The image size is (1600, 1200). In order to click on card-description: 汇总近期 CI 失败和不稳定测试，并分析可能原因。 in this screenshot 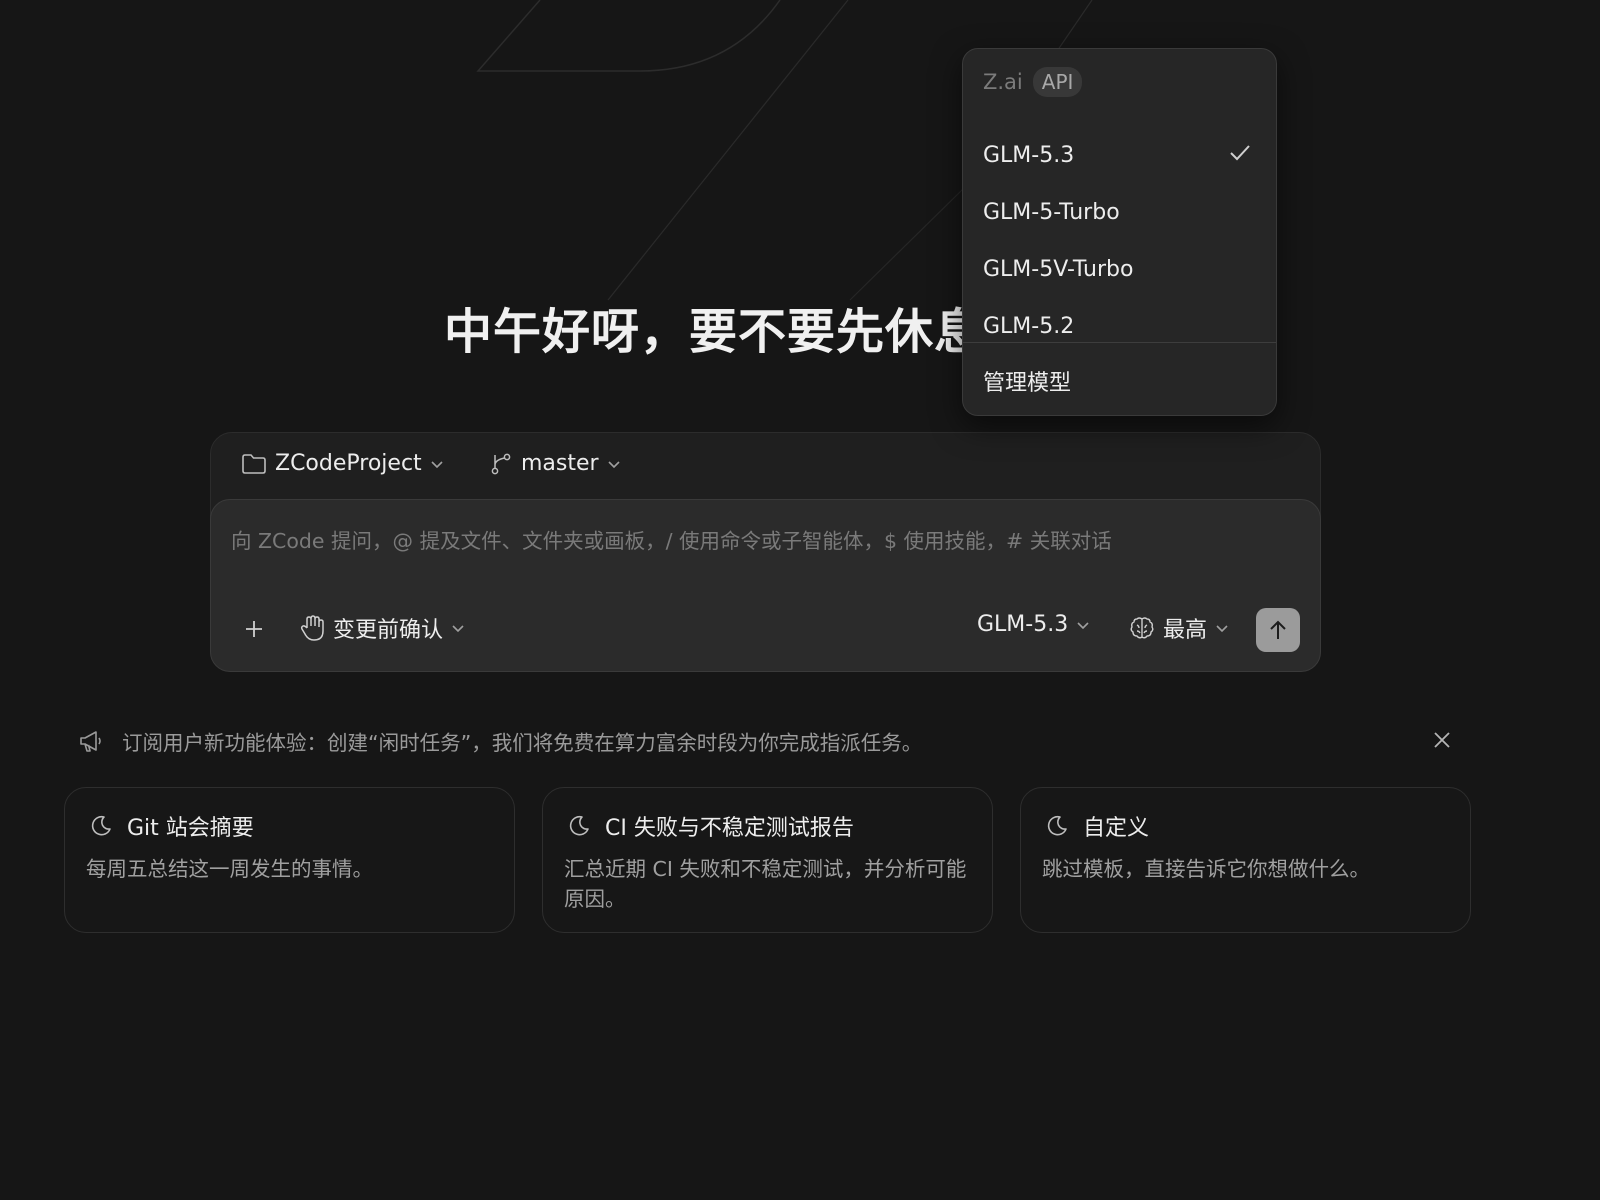, I will do `click(765, 884)`.